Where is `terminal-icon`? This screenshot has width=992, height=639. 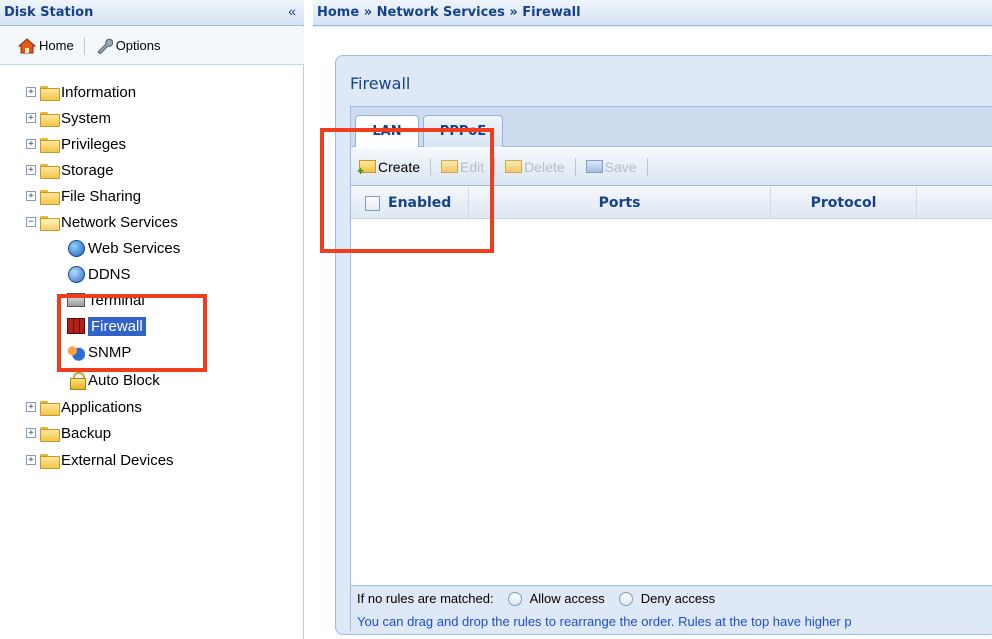 terminal-icon is located at coordinates (76, 300).